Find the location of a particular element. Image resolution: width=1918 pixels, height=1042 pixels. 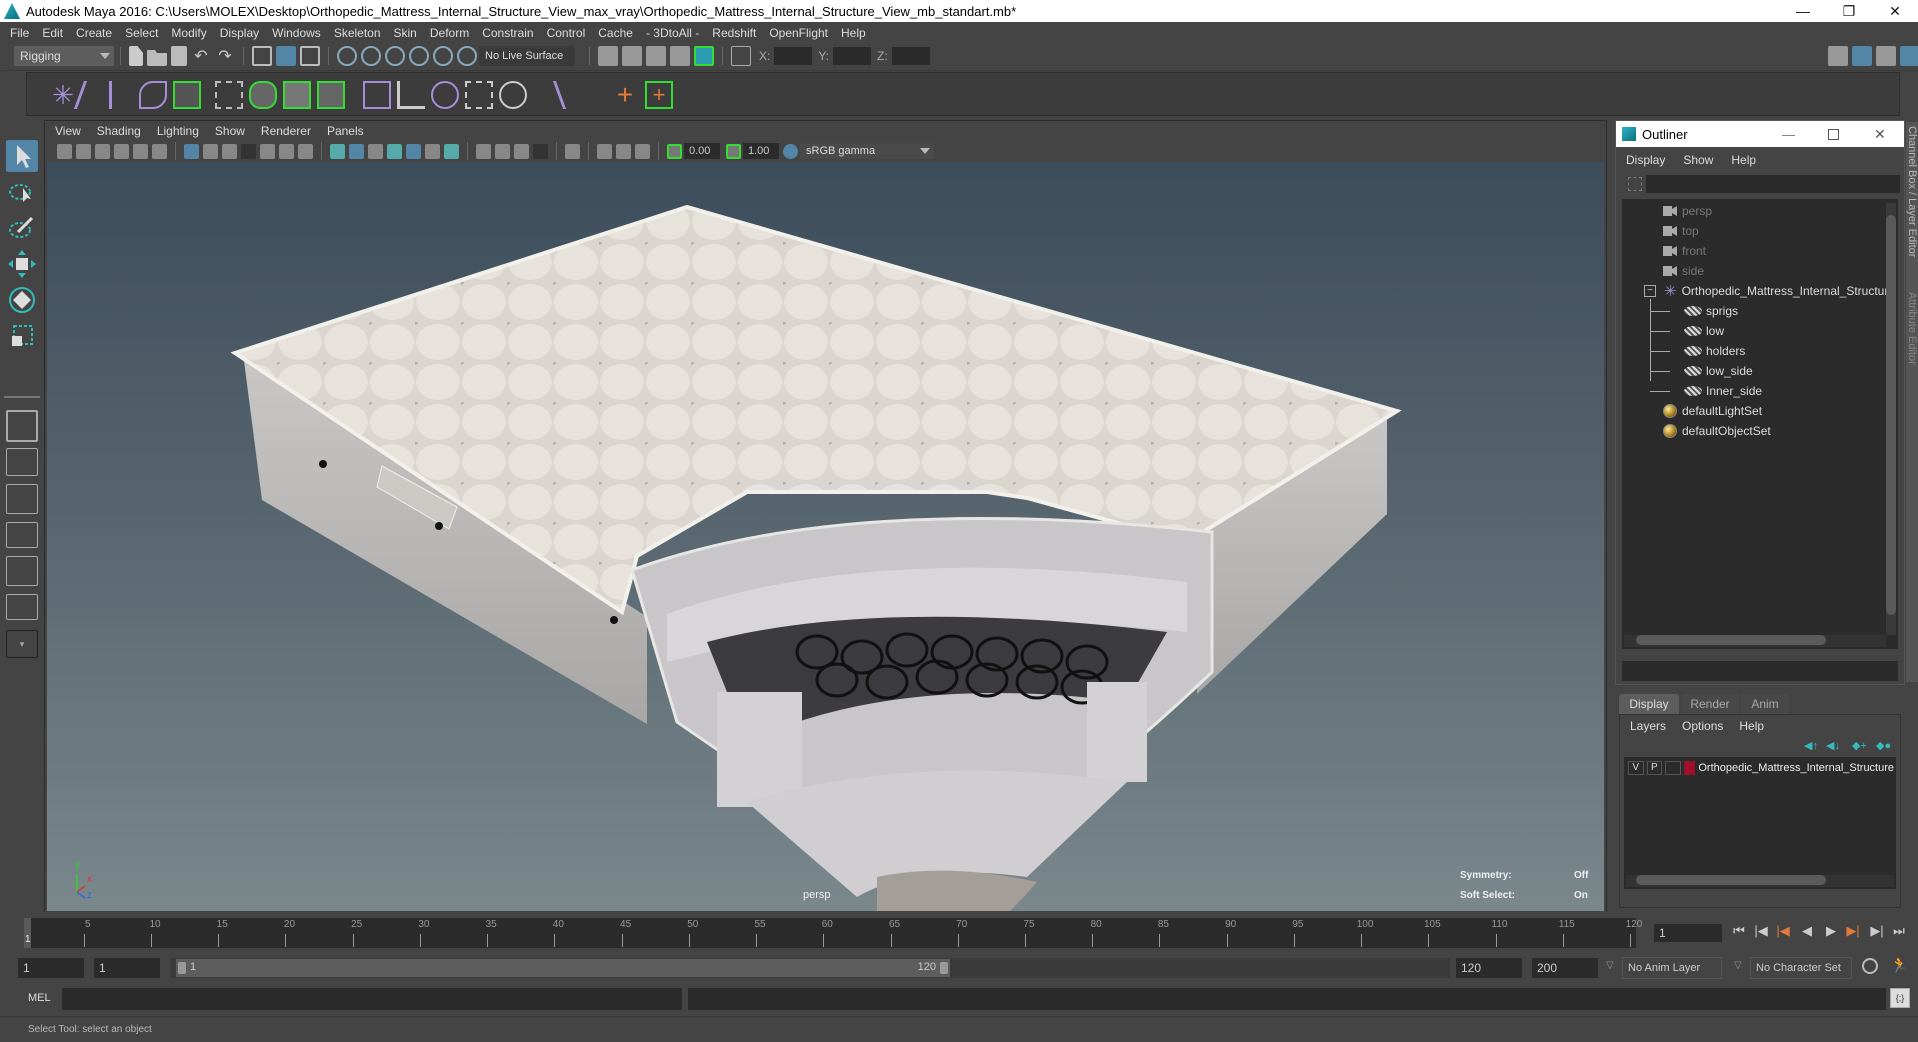

grid-icon is located at coordinates (191, 151).